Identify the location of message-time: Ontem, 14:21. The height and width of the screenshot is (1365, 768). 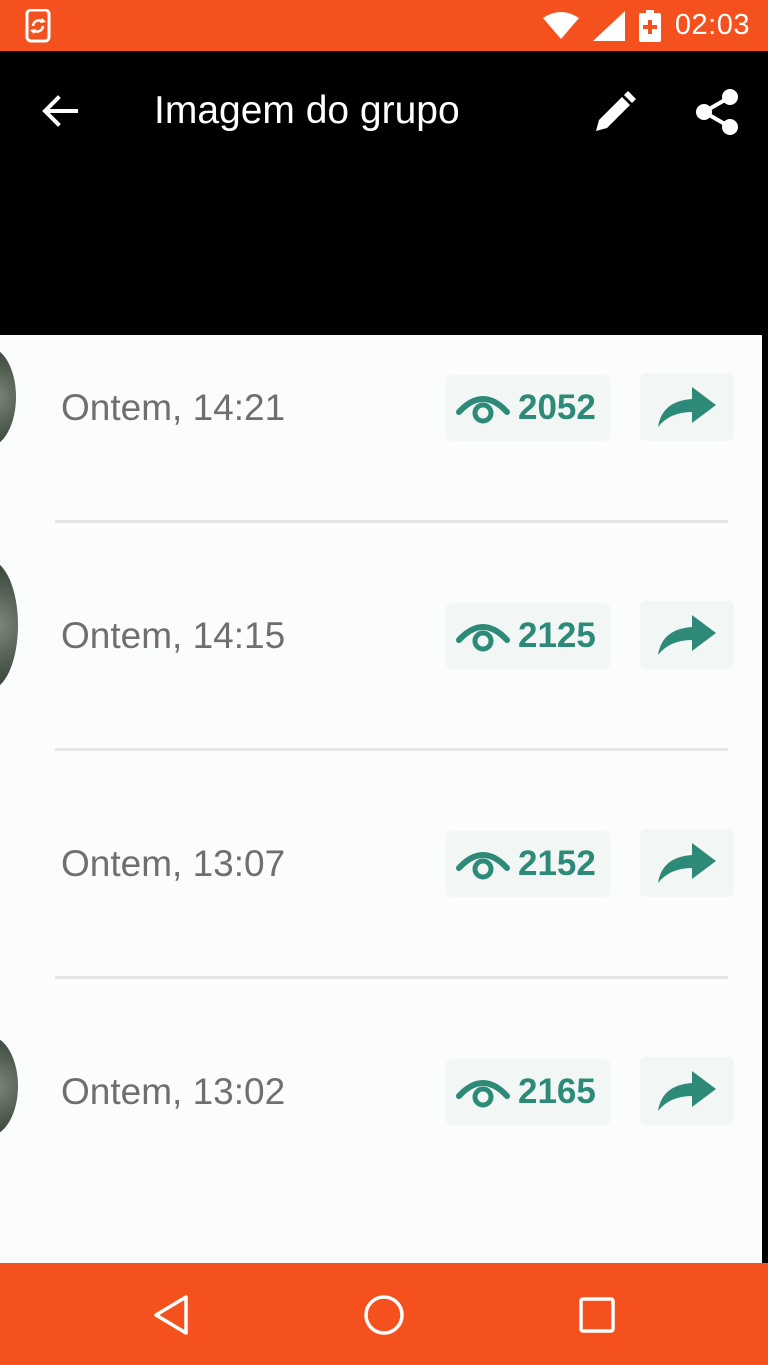
(173, 407).